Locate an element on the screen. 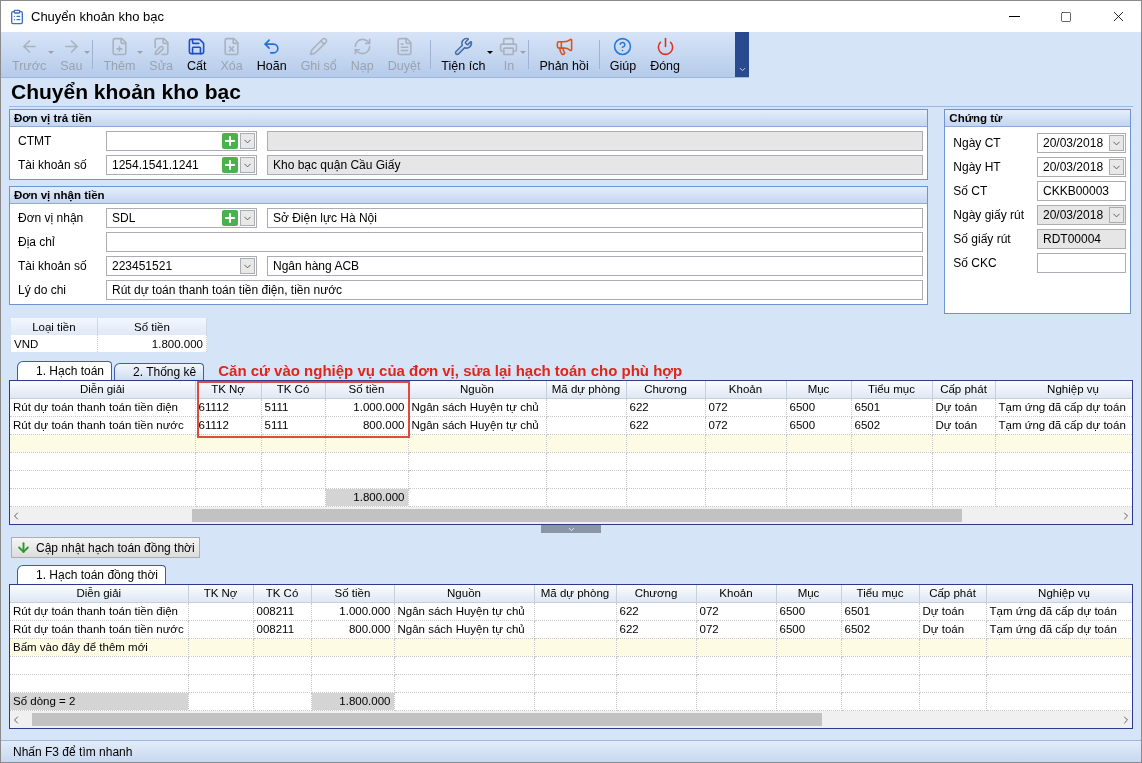 The height and width of the screenshot is (763, 1142). table-cell: 6502 is located at coordinates (891, 425).